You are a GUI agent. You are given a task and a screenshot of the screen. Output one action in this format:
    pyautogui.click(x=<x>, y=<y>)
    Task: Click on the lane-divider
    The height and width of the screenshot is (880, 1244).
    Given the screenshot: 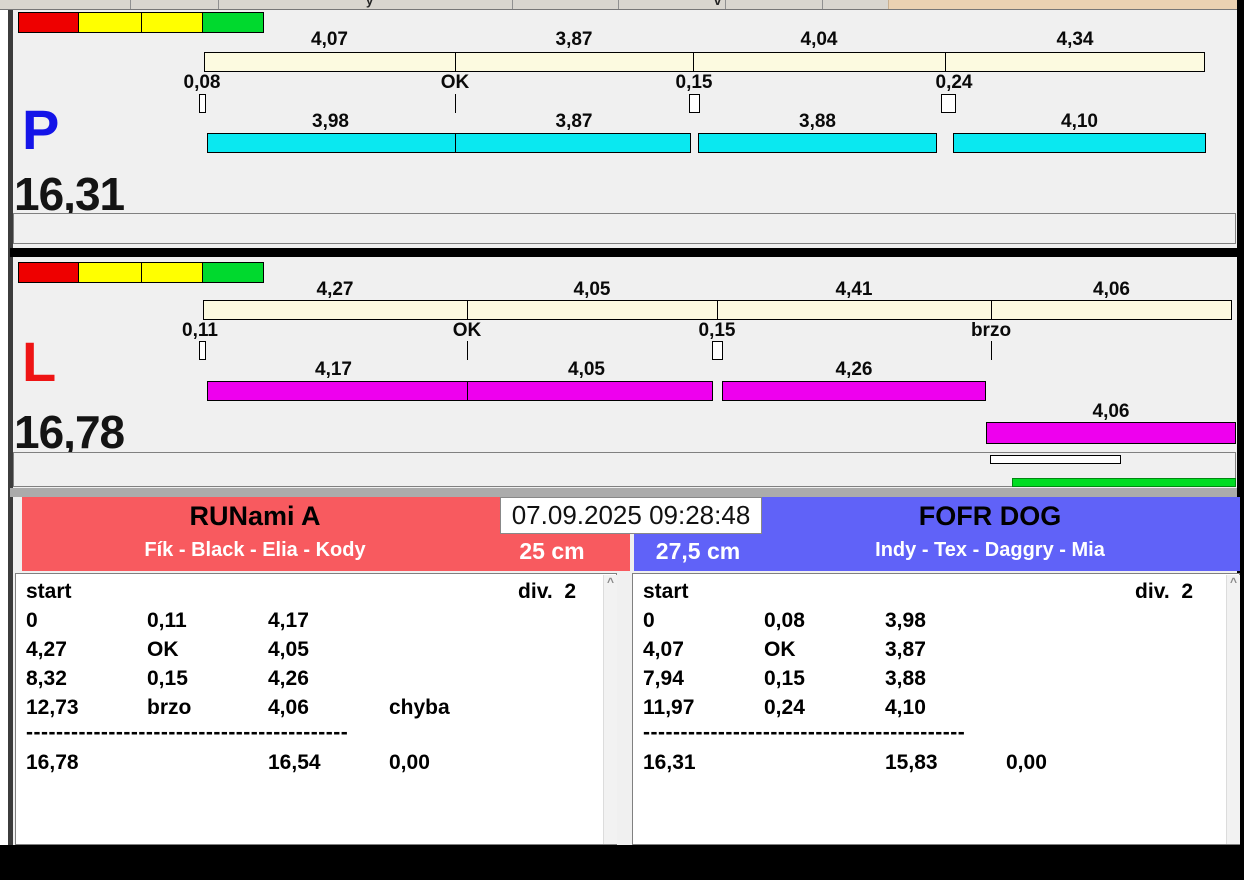 What is the action you would take?
    pyautogui.click(x=623, y=252)
    